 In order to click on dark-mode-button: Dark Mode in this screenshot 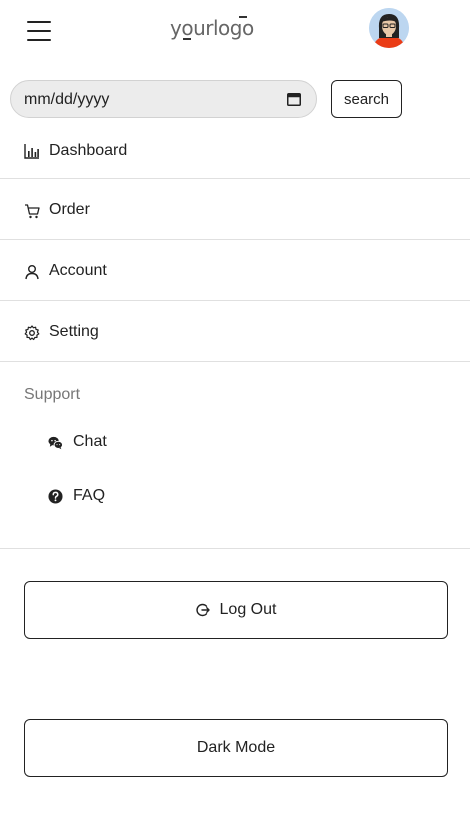, I will do `click(236, 748)`.